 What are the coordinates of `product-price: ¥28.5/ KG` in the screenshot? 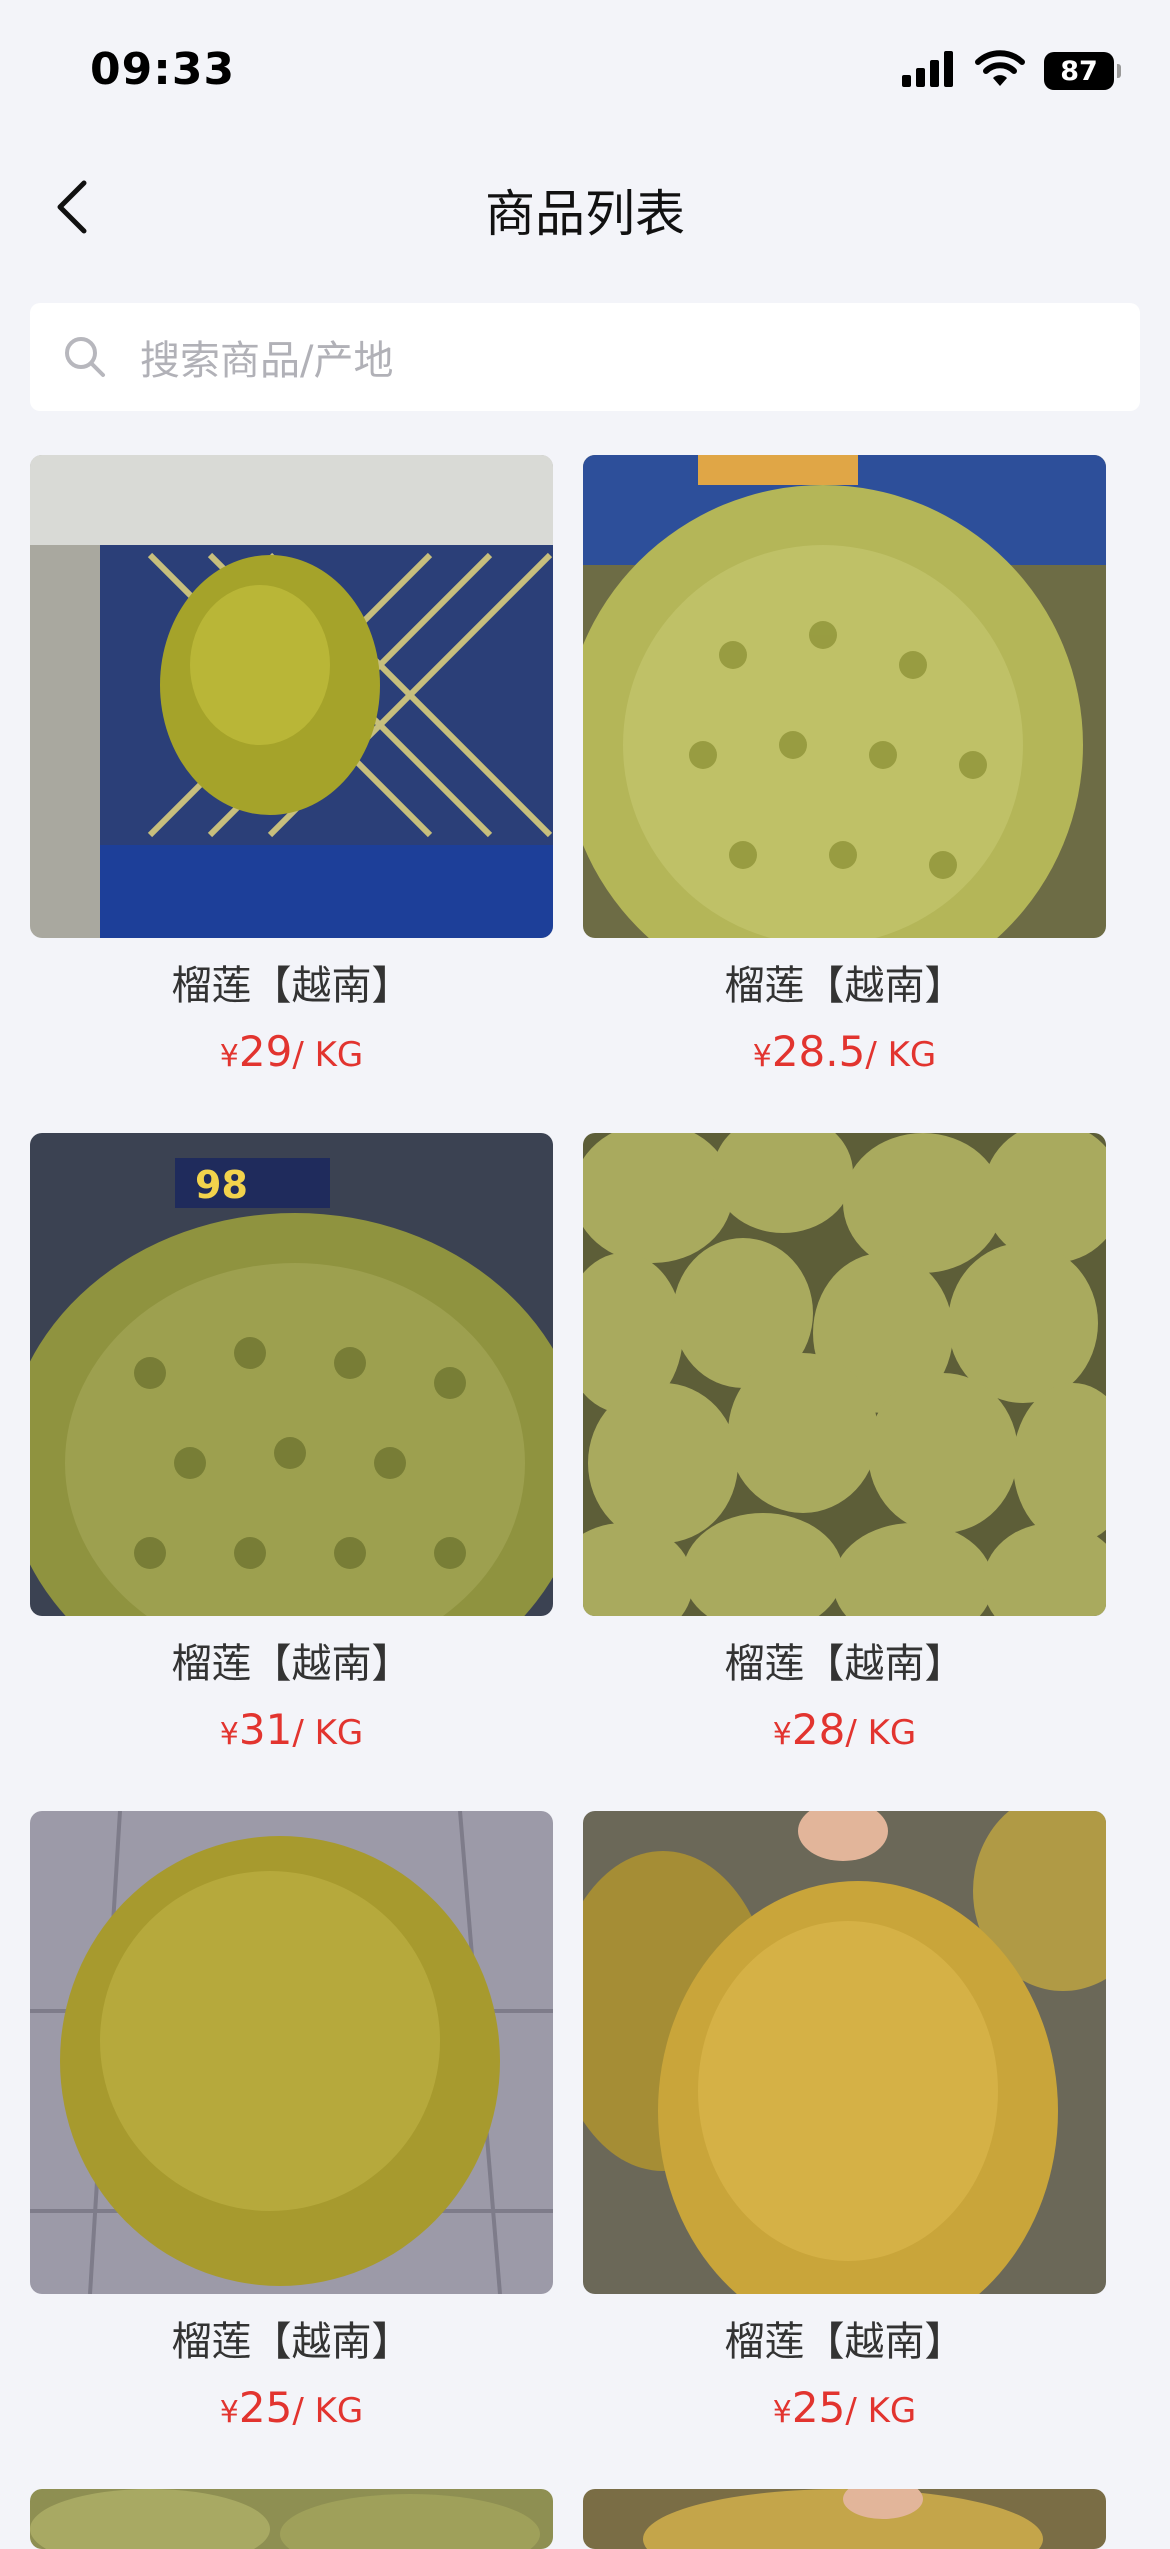 It's located at (844, 1052).